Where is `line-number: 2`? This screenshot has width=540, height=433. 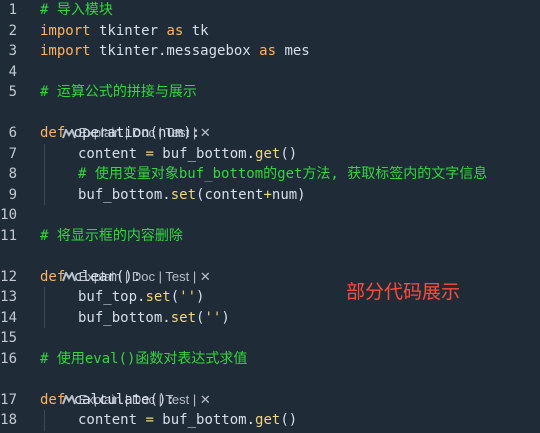
line-number: 2 is located at coordinates (12, 30).